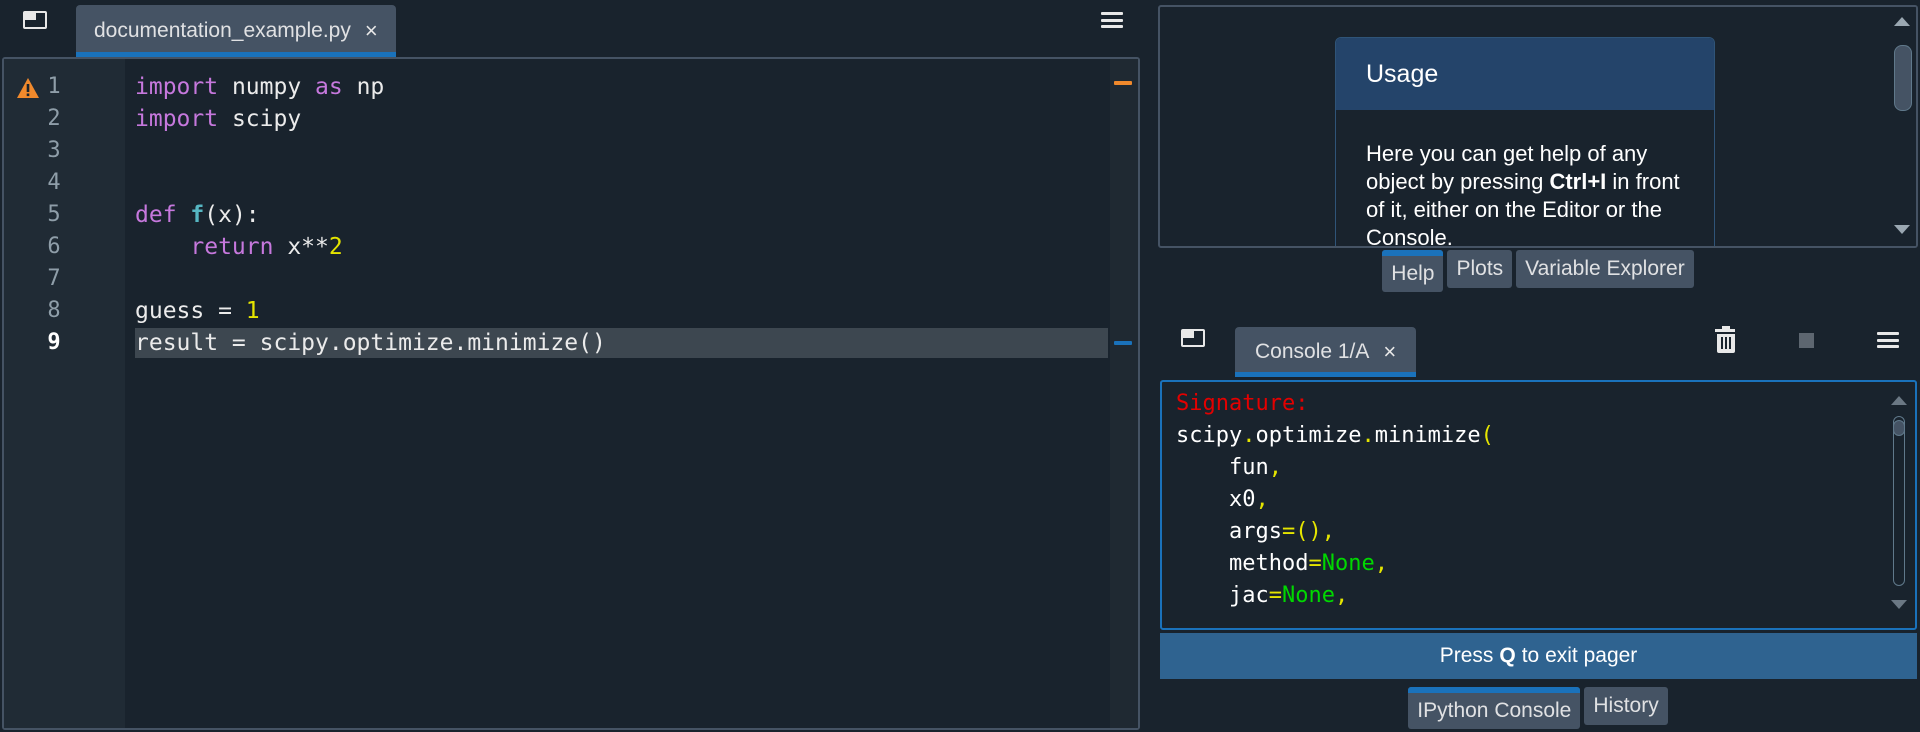 This screenshot has width=1920, height=732. Describe the element at coordinates (1413, 271) in the screenshot. I see `tab-help: Help` at that location.